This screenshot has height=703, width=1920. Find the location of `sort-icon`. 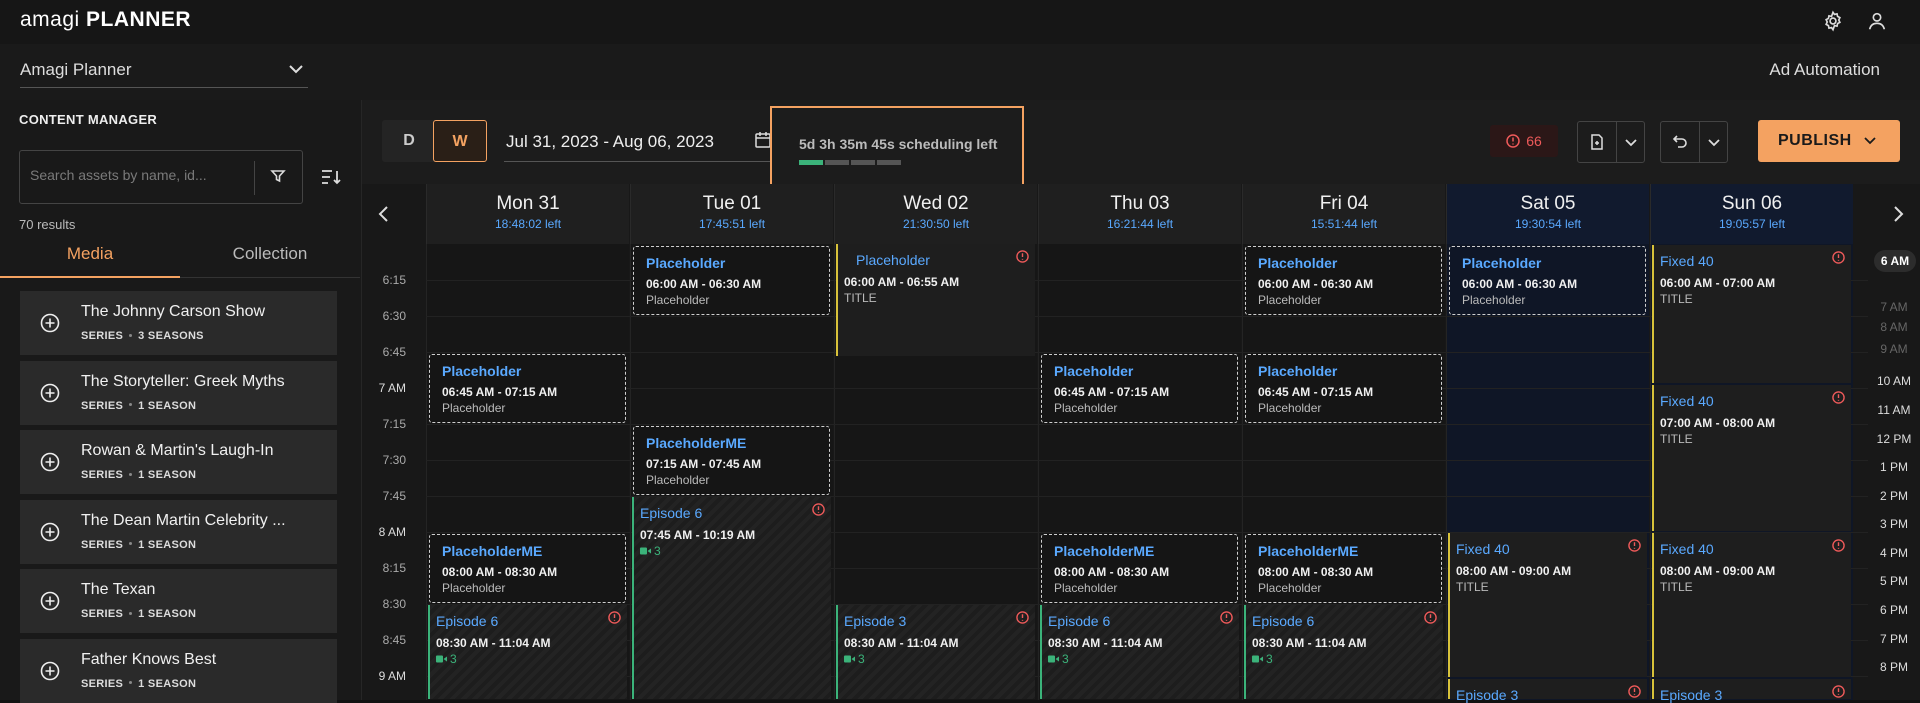

sort-icon is located at coordinates (331, 177).